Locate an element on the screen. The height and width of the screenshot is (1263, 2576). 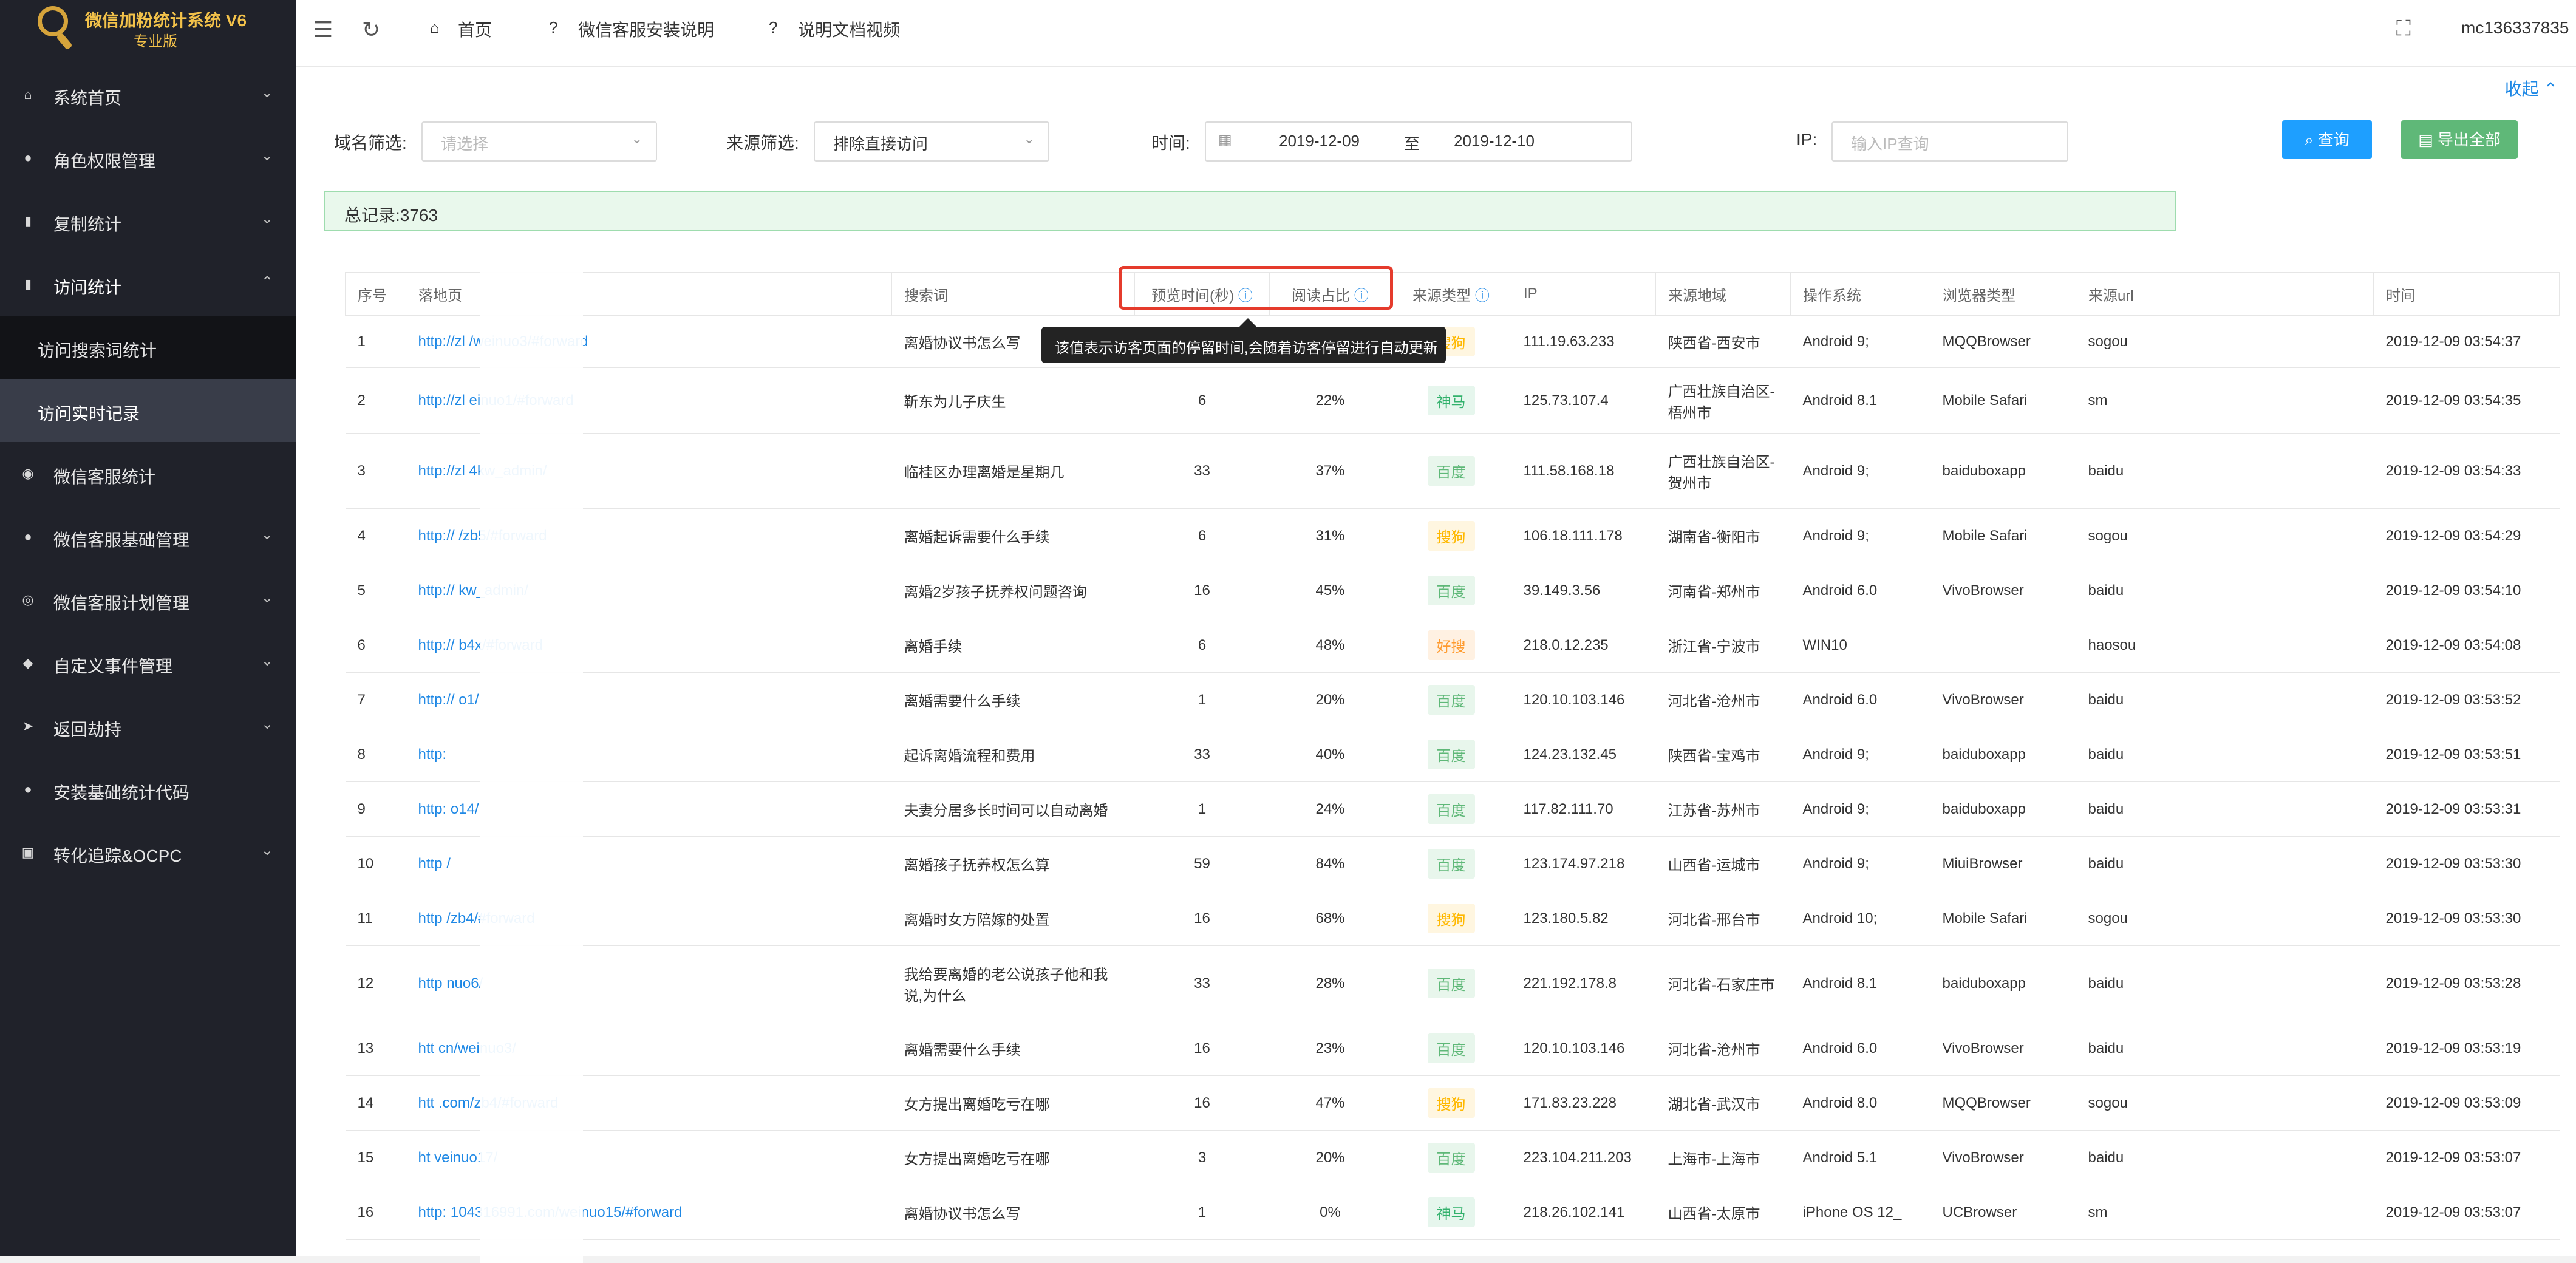
info-tooltip: 该值表示访客页面的停留时间,会随着访客停留进行自动更新 is located at coordinates (1243, 340).